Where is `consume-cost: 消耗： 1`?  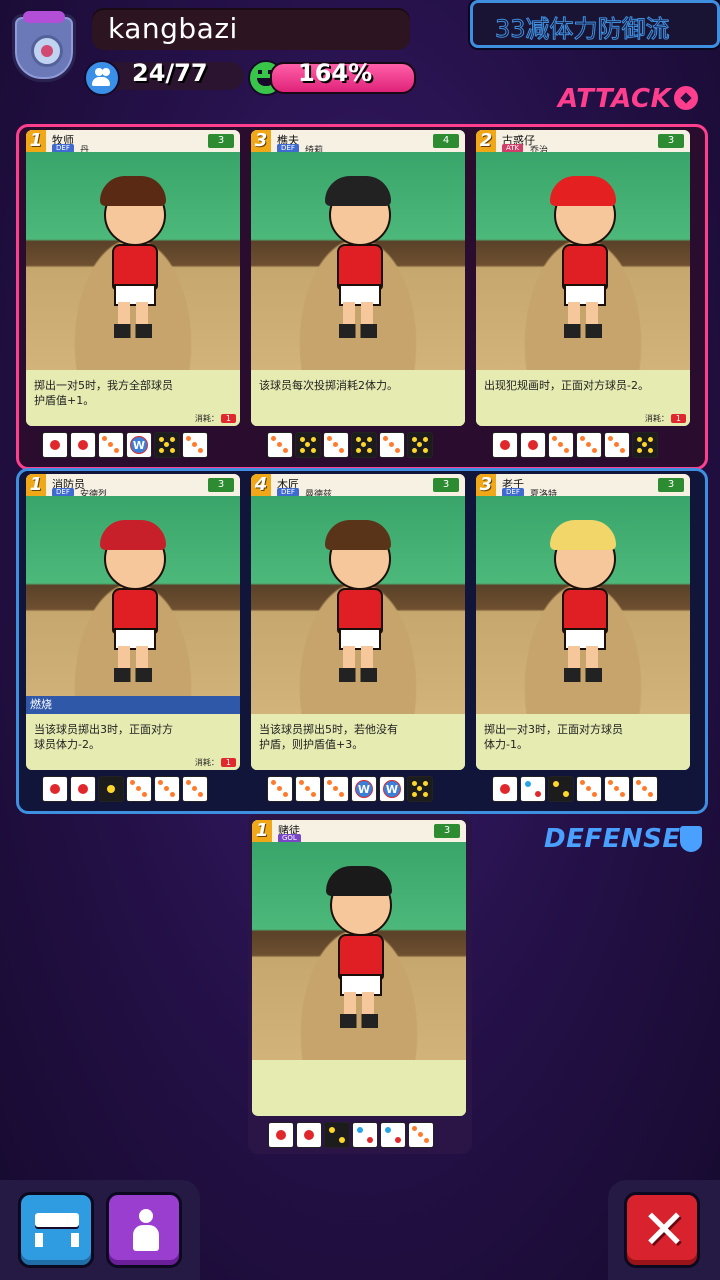
consume-cost: 消耗： 1 is located at coordinates (215, 418).